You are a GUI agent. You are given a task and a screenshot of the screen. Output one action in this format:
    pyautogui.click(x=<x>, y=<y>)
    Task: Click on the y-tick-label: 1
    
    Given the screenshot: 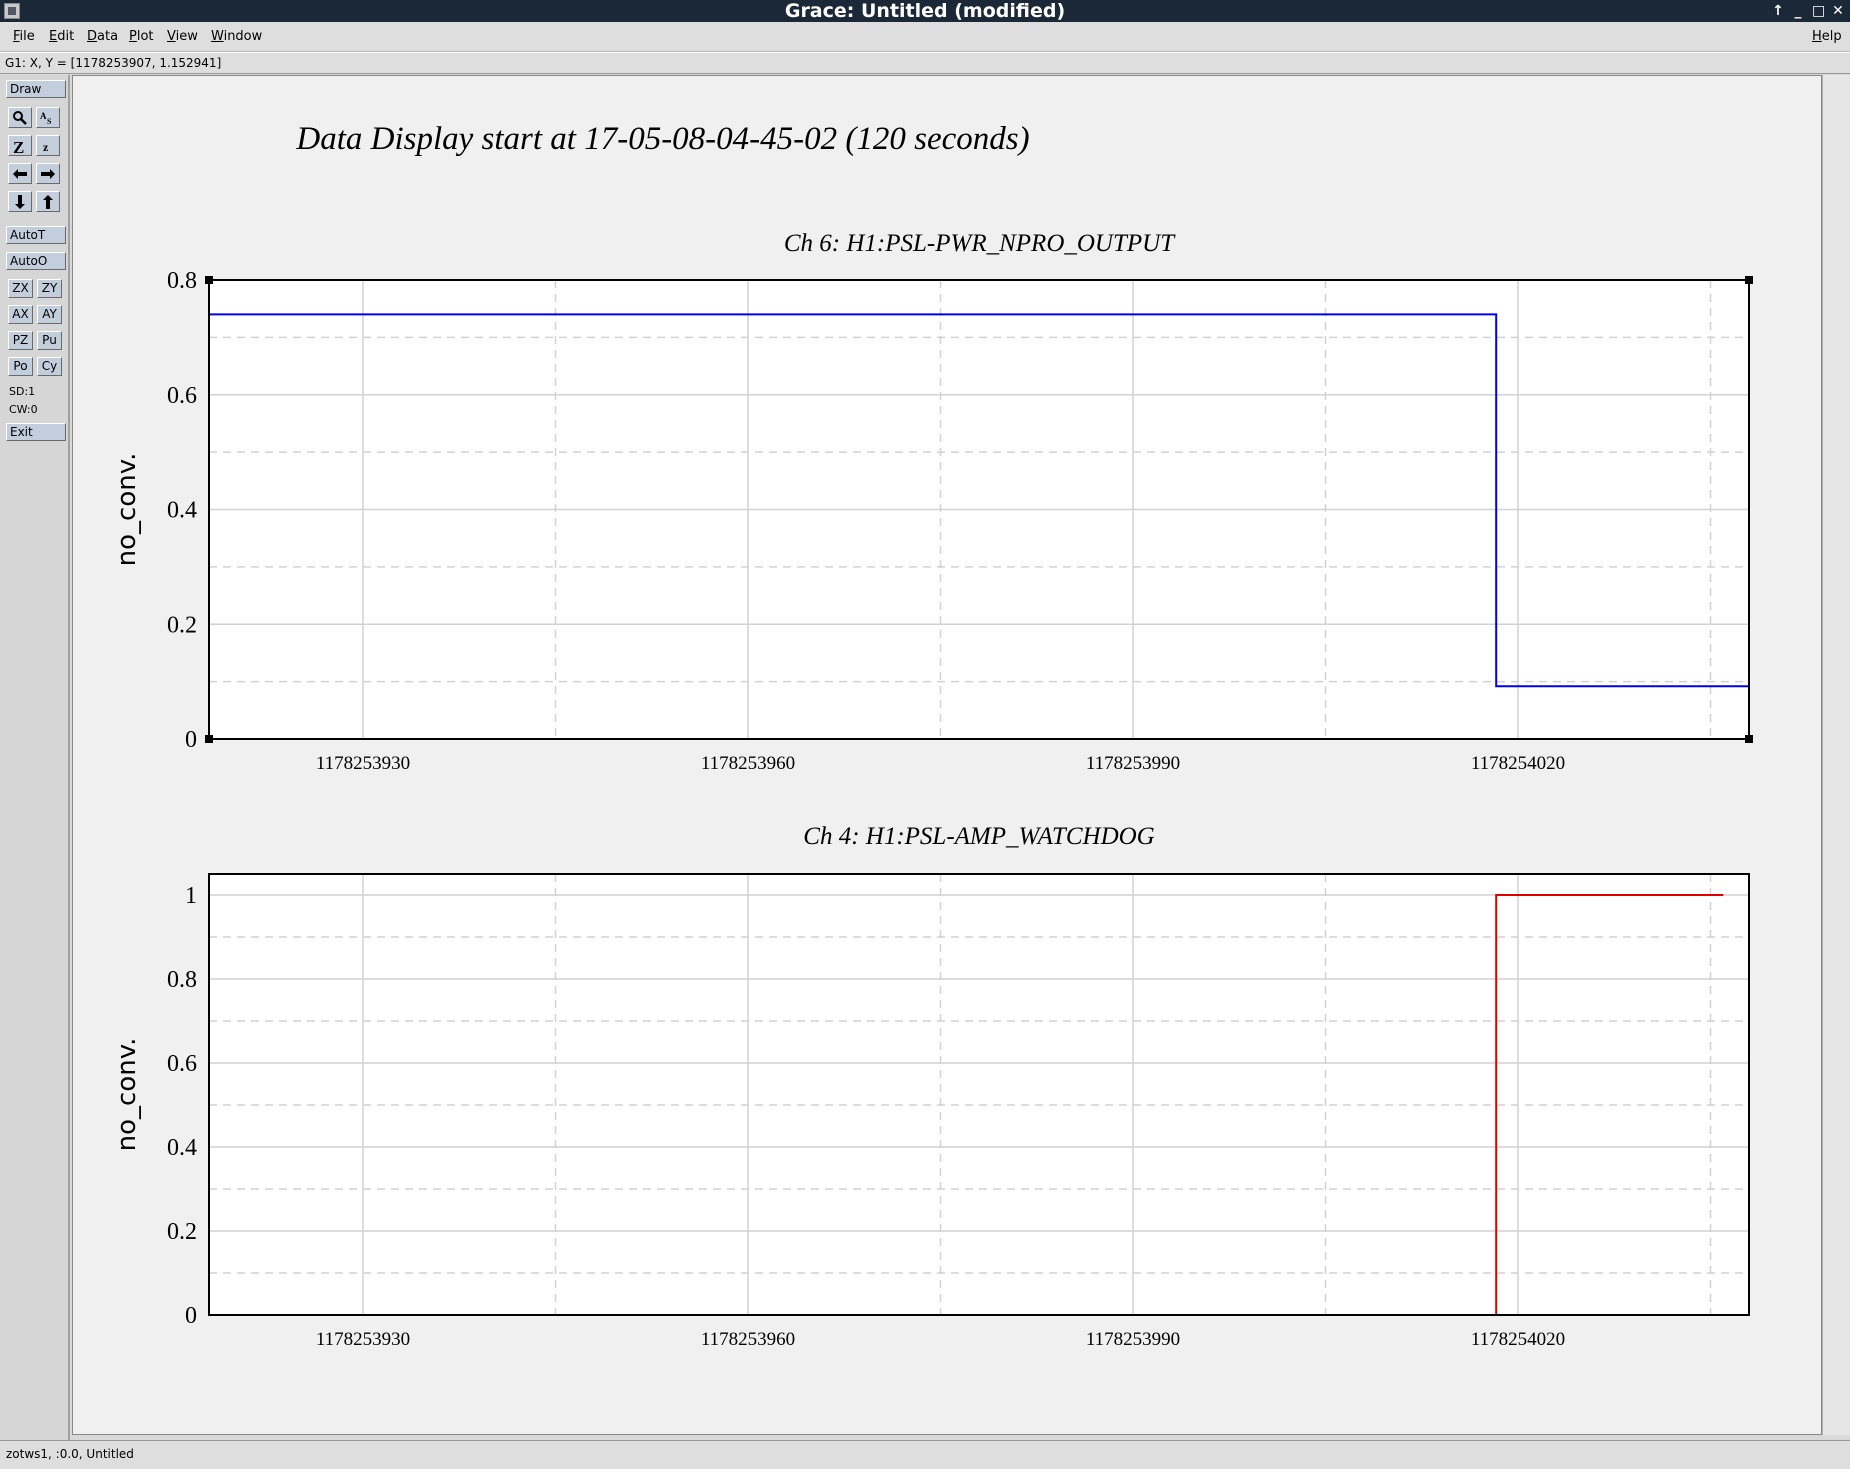 What is the action you would take?
    pyautogui.click(x=191, y=896)
    